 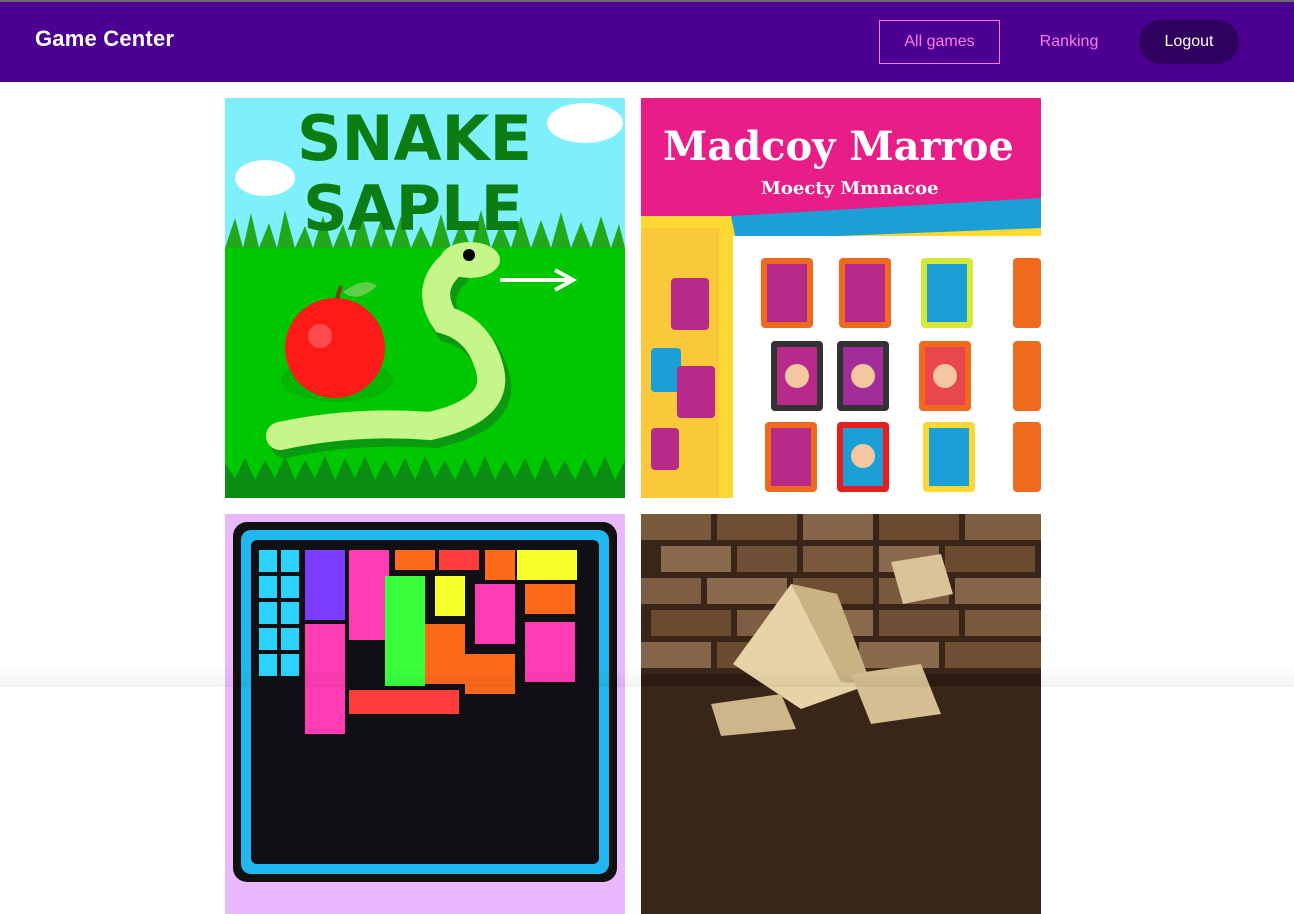 What do you see at coordinates (850, 188) in the screenshot?
I see `memory-thumb-subtitle: Moecty Mmnacoe` at bounding box center [850, 188].